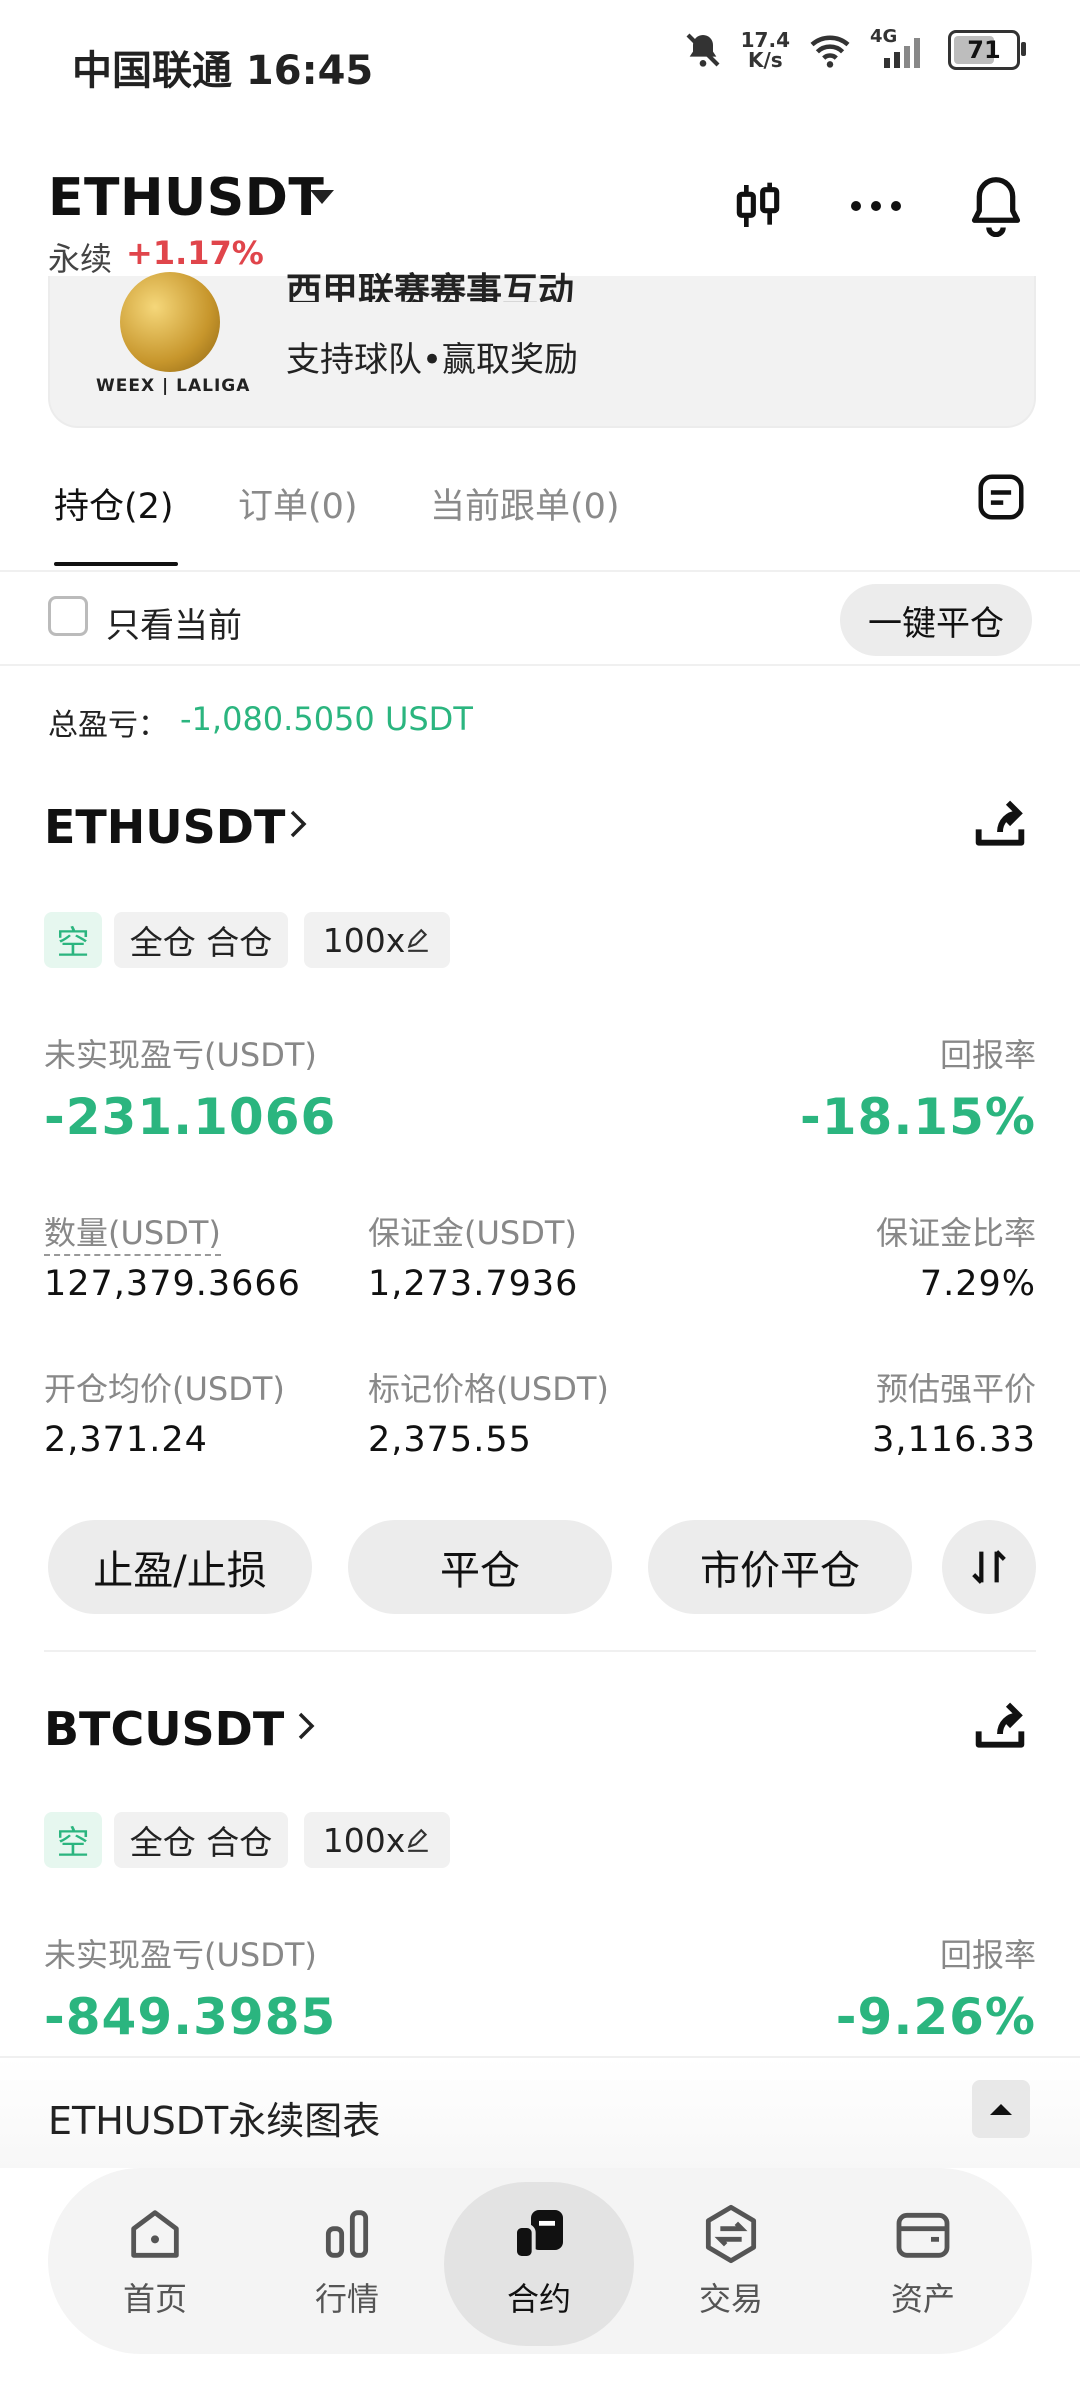 This screenshot has height=2388, width=1080. Describe the element at coordinates (80, 259) in the screenshot. I see `contract-type: 永续` at that location.